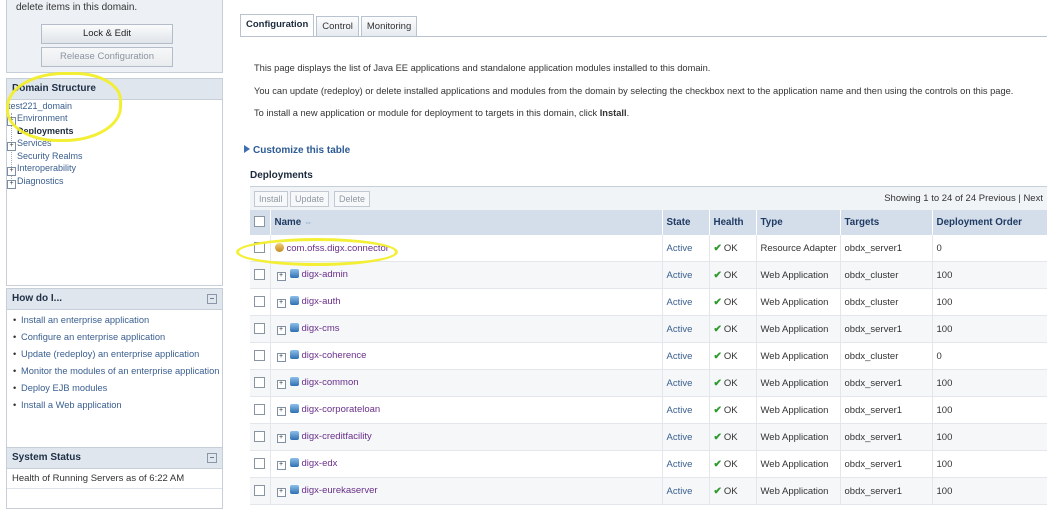  Describe the element at coordinates (117, 405) in the screenshot. I see `how-do-i-link: Install a Web application` at that location.